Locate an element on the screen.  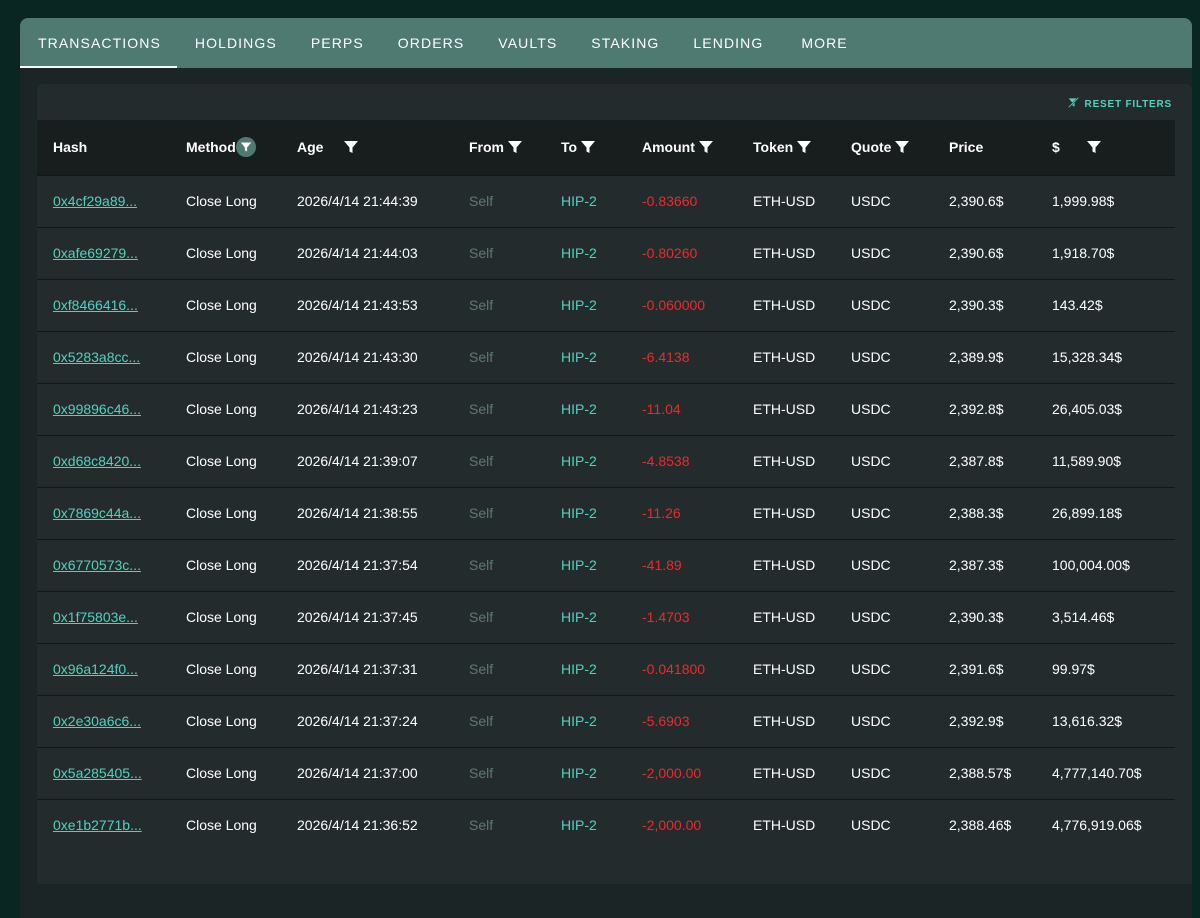
reset-filters-button: RESET FILTERS is located at coordinates (1119, 104).